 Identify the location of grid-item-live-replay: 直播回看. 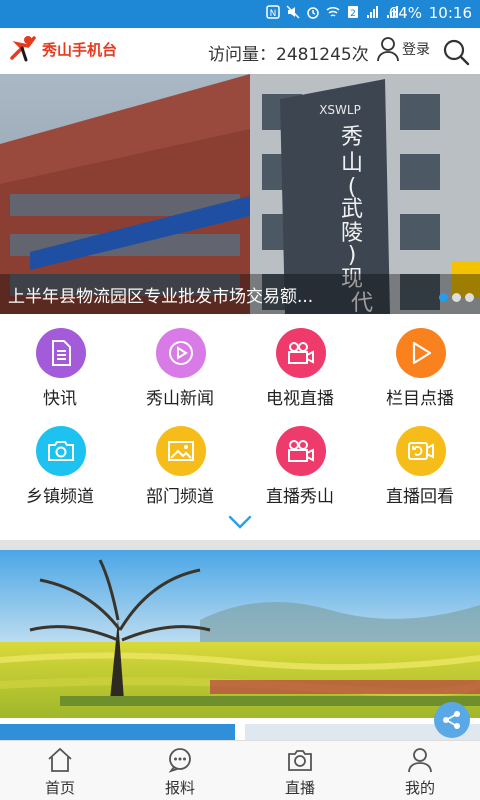
(420, 461).